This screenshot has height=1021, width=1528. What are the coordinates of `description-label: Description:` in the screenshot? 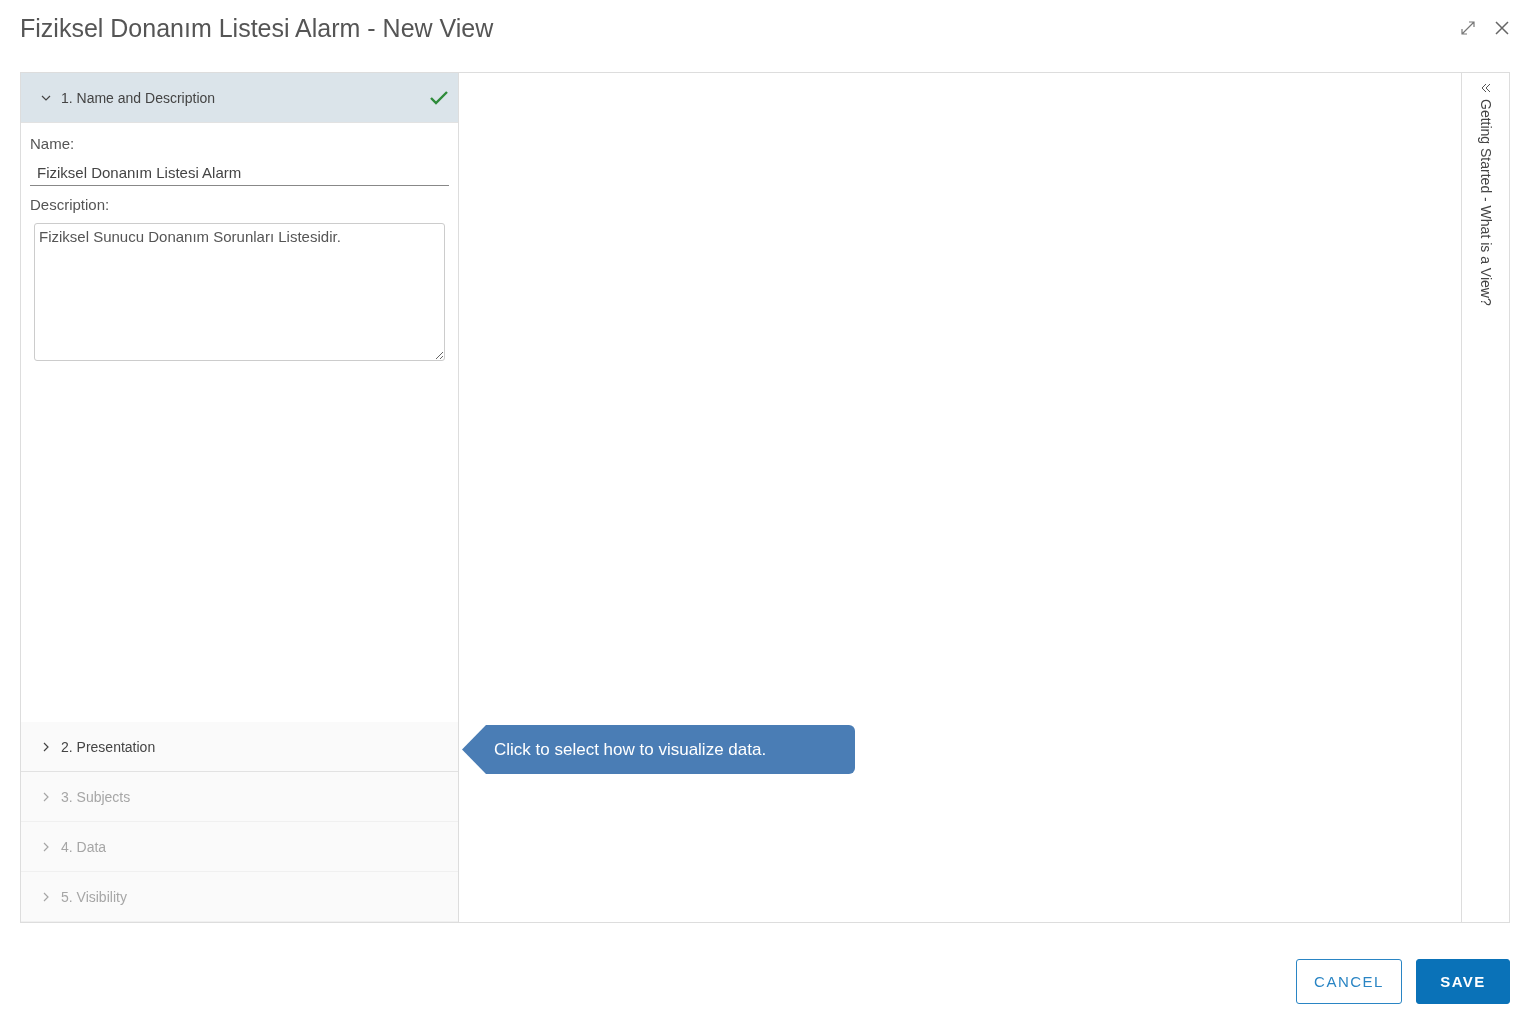 It's located at (70, 204).